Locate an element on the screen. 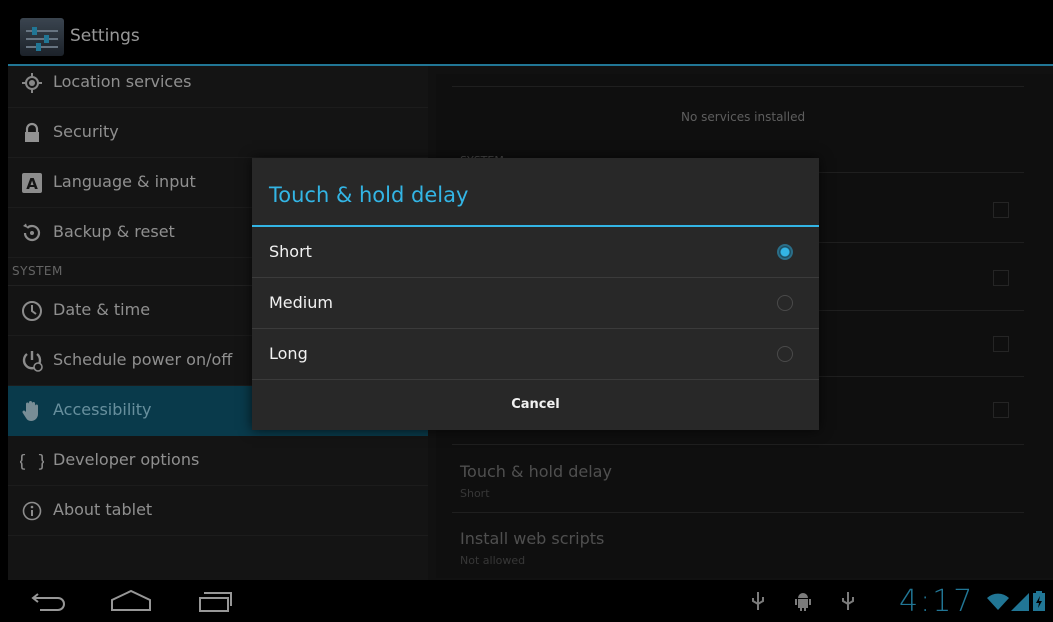  dialog-title: Touch & hold delay is located at coordinates (369, 195).